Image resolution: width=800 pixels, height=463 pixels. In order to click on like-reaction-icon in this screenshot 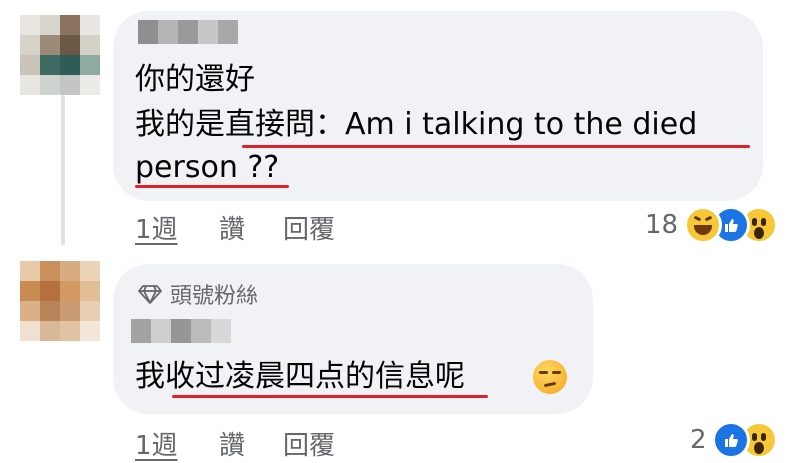, I will do `click(731, 440)`.